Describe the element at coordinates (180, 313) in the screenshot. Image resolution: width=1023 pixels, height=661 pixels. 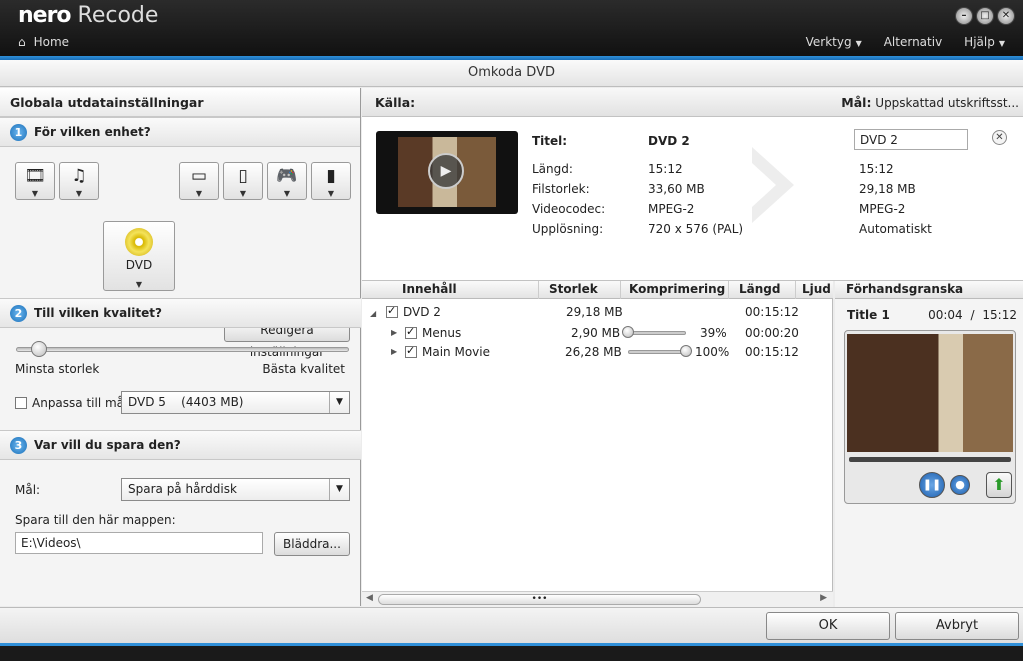
I see `section-quality: 2 Till vilken kvalitet?` at that location.